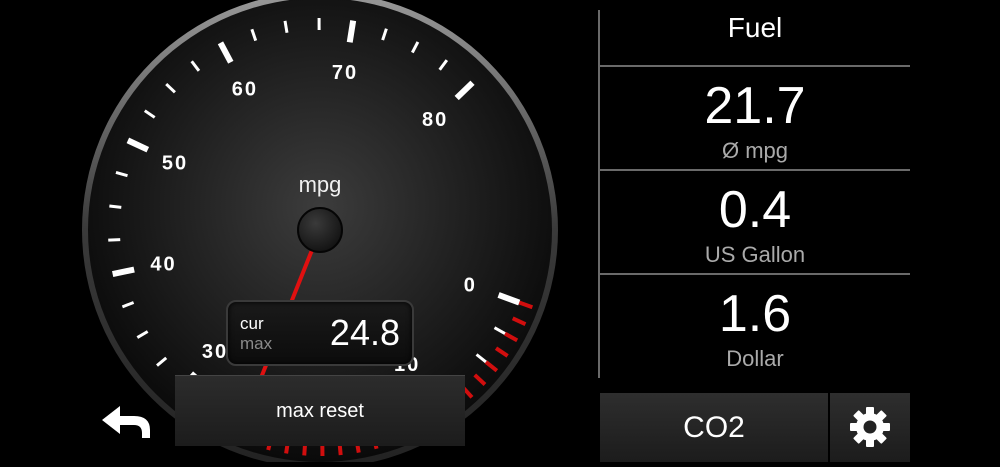 The width and height of the screenshot is (1000, 467). What do you see at coordinates (755, 28) in the screenshot?
I see `fuel-title: Fuel` at bounding box center [755, 28].